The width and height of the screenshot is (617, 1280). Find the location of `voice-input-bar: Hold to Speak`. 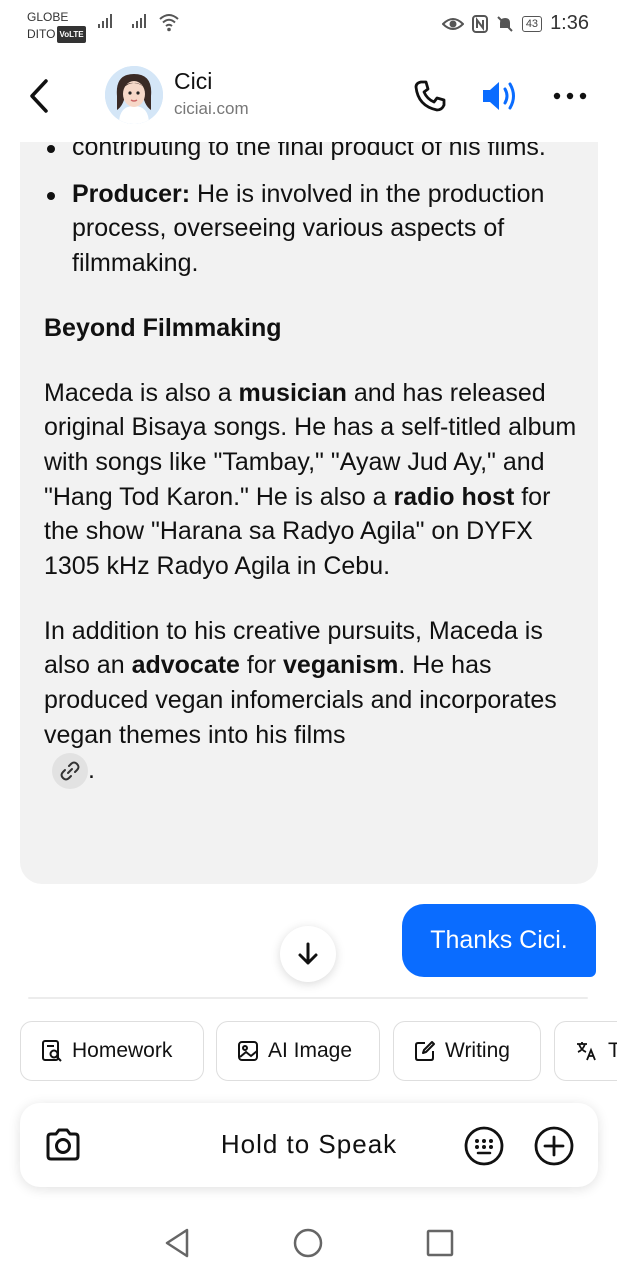

voice-input-bar: Hold to Speak is located at coordinates (309, 1145).